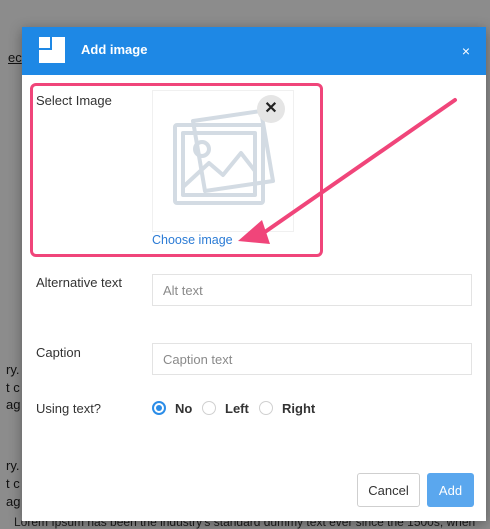 The image size is (490, 529). Describe the element at coordinates (58, 352) in the screenshot. I see `caption-label: Caption` at that location.